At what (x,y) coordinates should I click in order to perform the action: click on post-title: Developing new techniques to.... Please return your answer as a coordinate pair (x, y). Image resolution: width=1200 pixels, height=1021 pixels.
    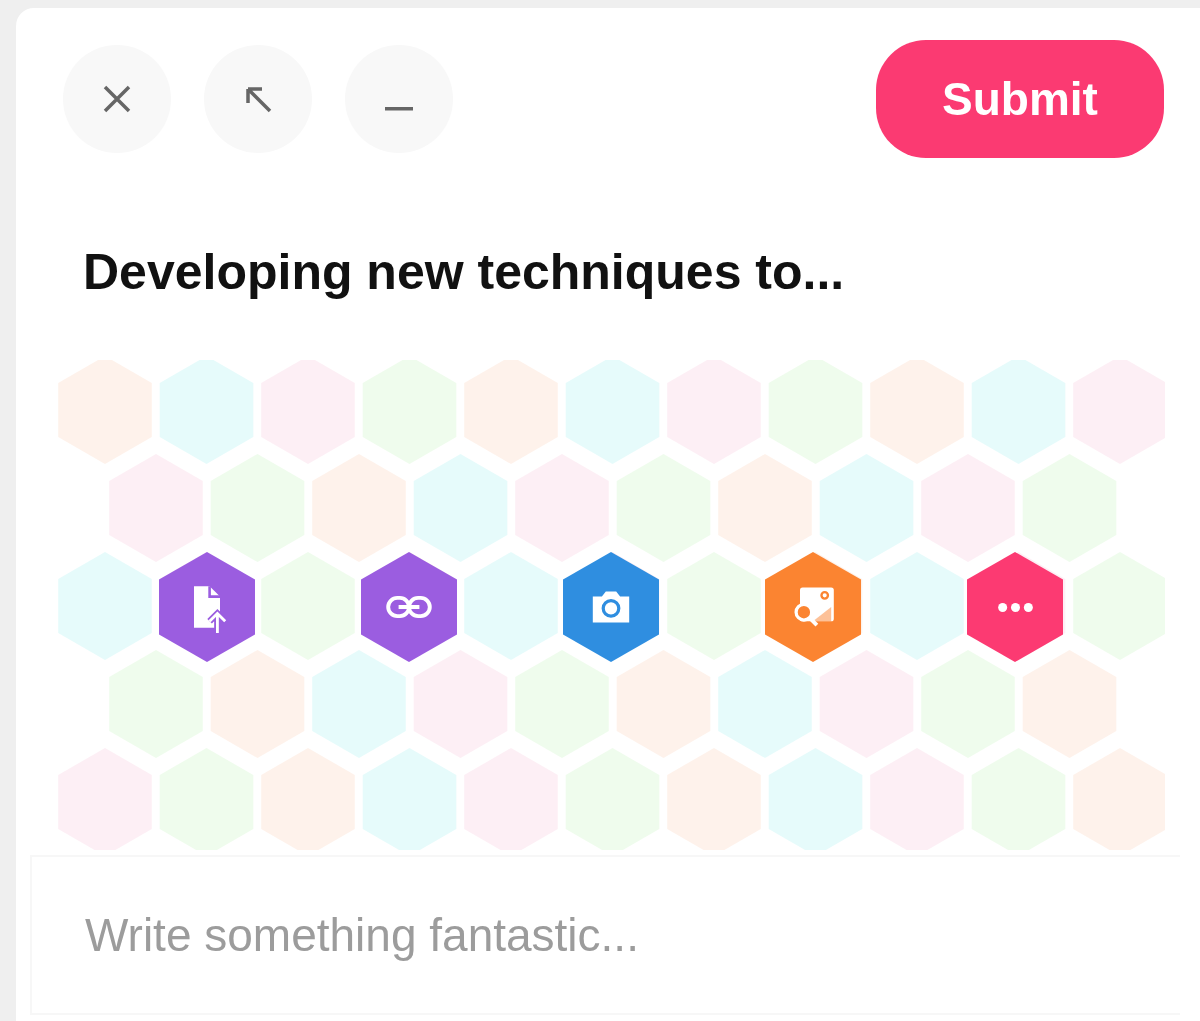
    Looking at the image, I should click on (464, 272).